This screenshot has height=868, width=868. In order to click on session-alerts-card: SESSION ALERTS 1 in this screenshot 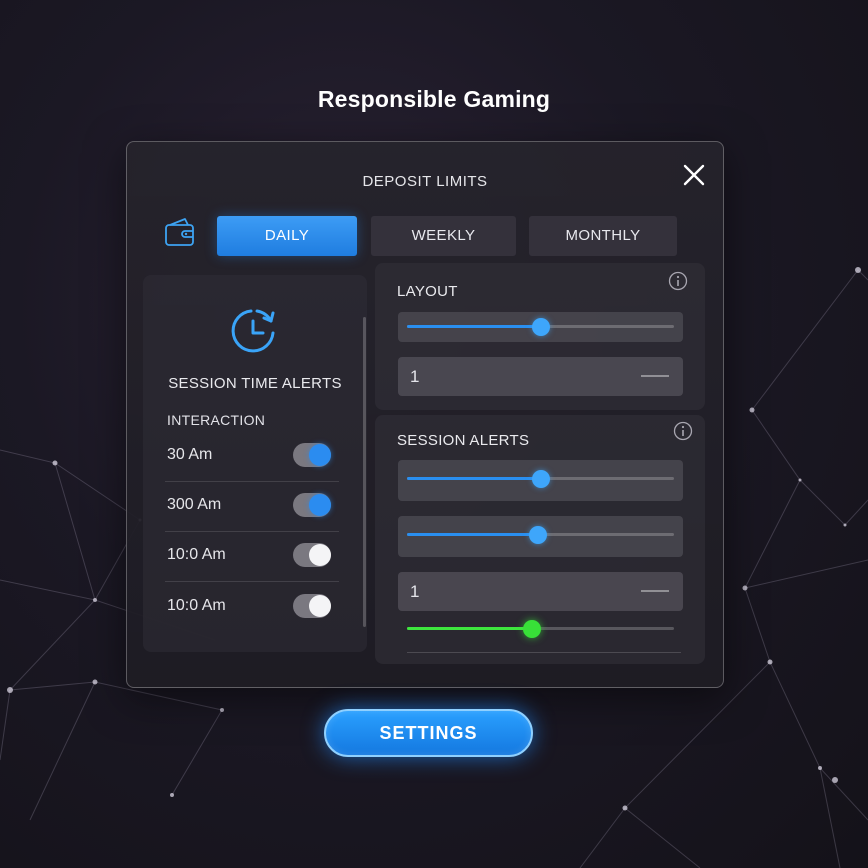, I will do `click(540, 539)`.